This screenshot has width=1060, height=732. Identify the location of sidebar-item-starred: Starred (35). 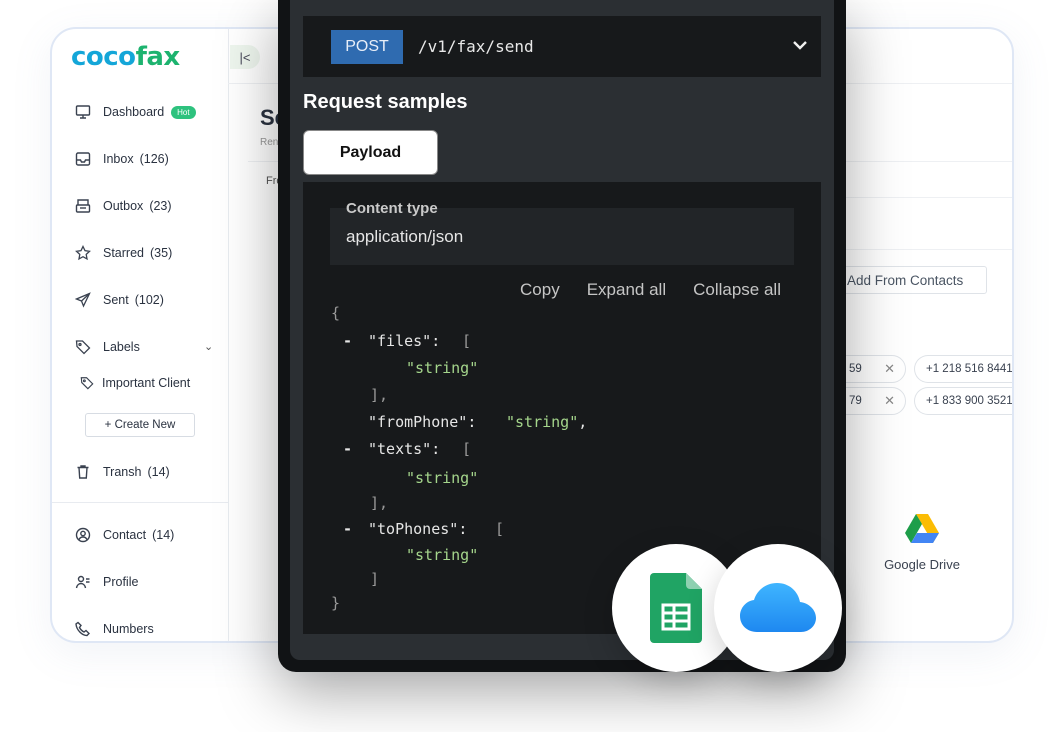
(123, 253).